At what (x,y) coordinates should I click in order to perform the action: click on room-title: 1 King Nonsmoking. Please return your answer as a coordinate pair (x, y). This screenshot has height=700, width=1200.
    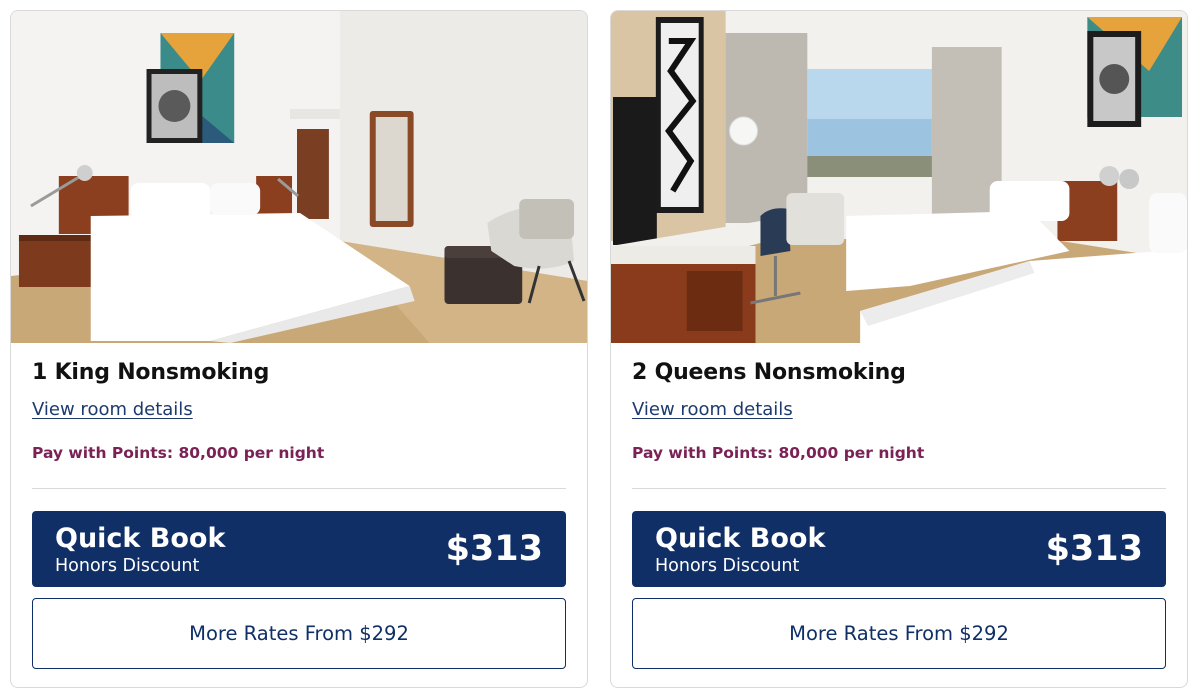
    Looking at the image, I should click on (151, 372).